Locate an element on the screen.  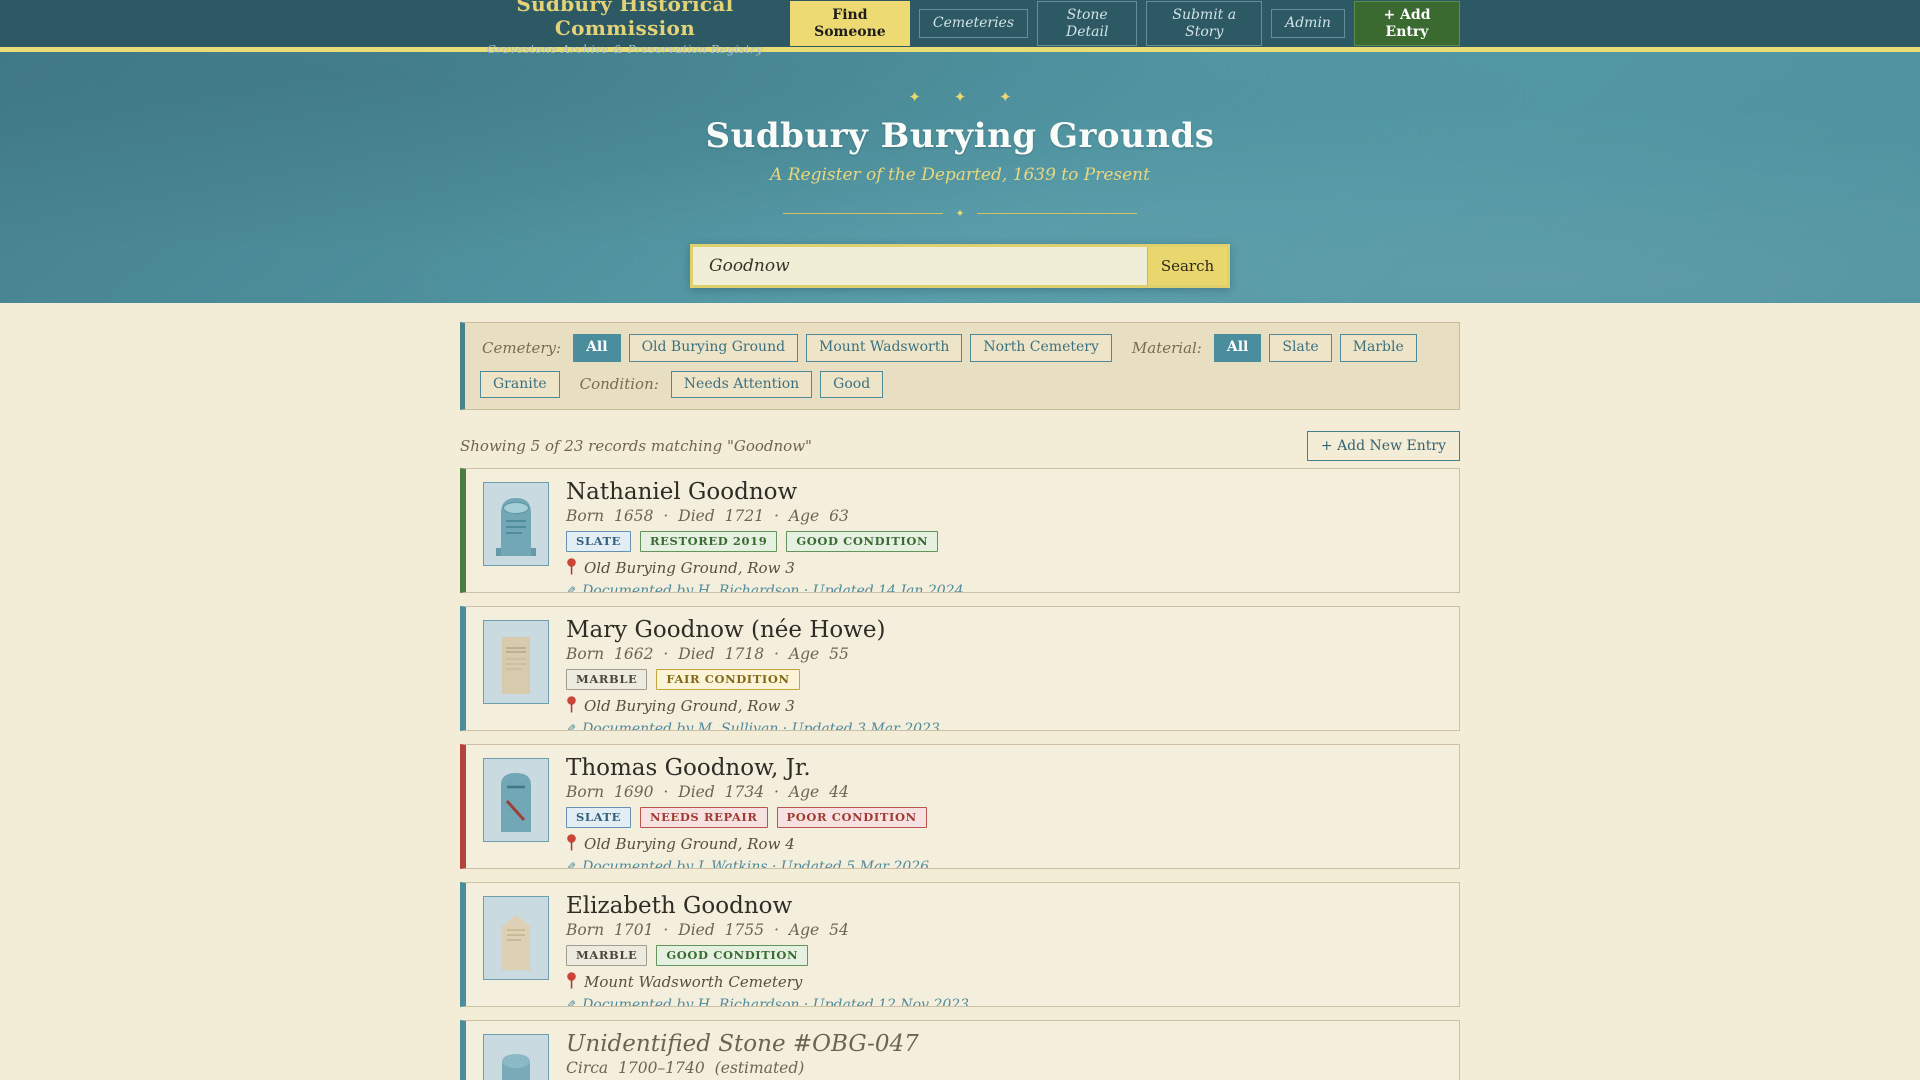
marble-slab-icon is located at coordinates (516, 662).